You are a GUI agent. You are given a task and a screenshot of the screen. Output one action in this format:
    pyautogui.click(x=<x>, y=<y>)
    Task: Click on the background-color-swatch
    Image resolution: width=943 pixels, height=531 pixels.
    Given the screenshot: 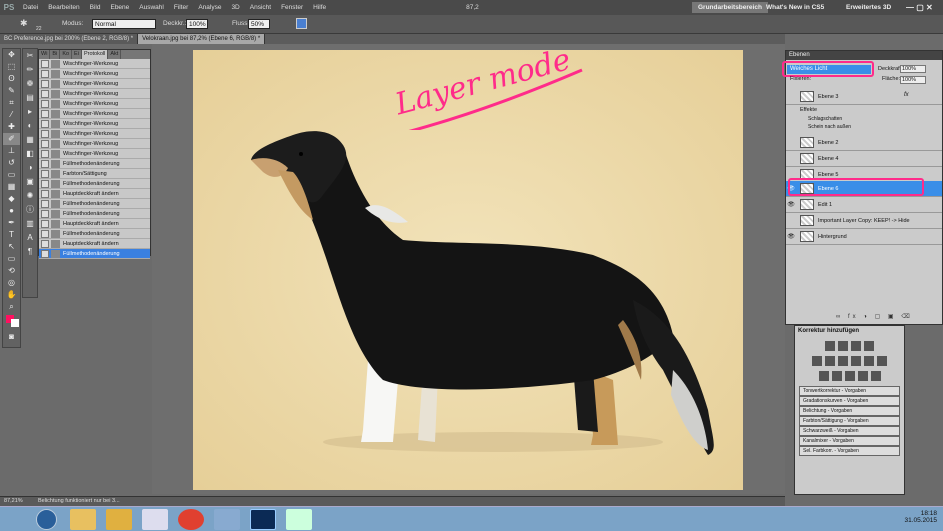 What is the action you would take?
    pyautogui.click(x=15, y=323)
    